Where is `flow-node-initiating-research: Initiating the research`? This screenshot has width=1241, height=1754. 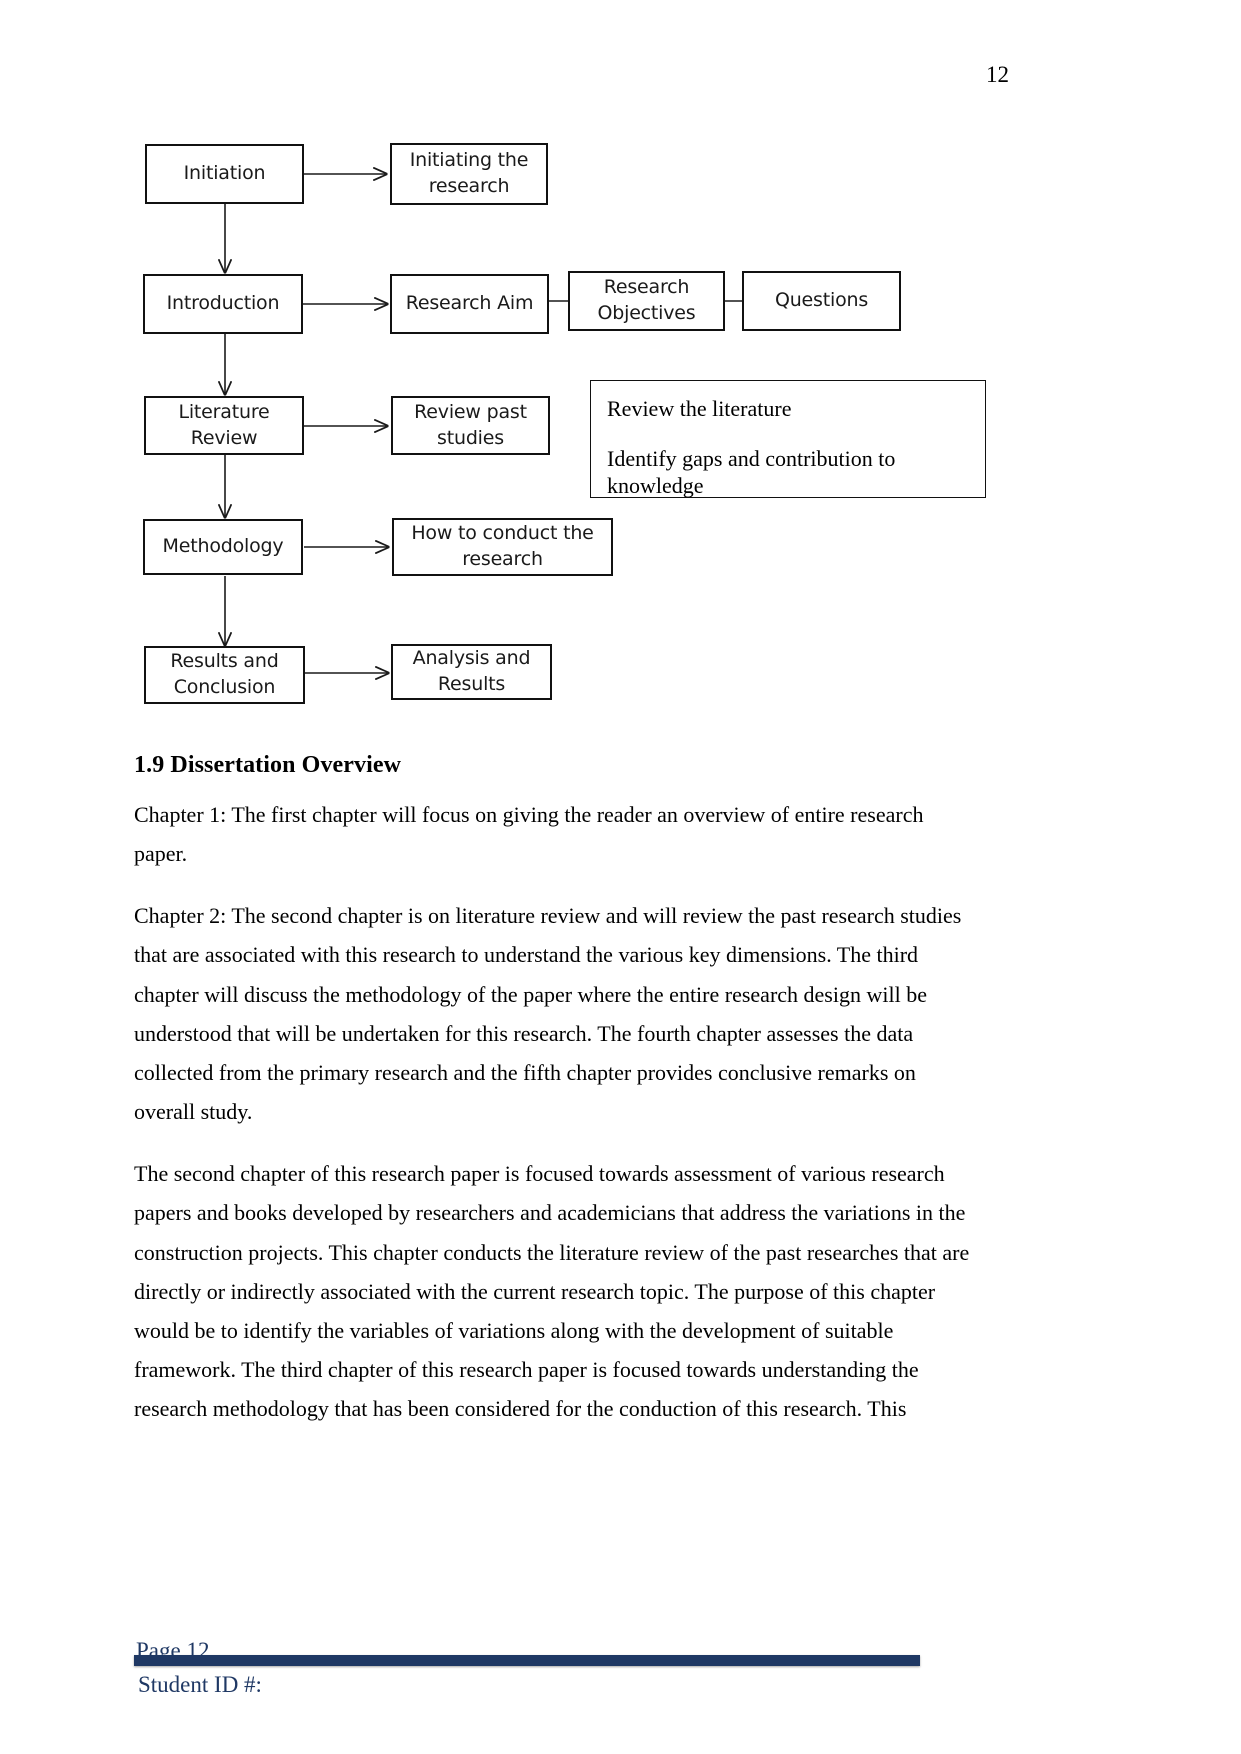
flow-node-initiating-research: Initiating the research is located at coordinates (469, 174).